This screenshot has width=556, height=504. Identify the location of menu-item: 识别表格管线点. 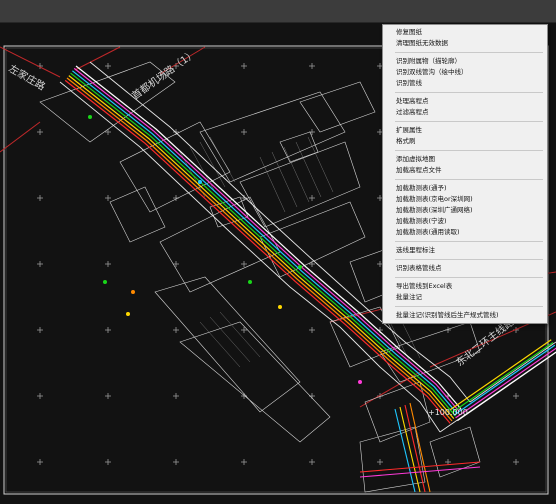
(465, 268).